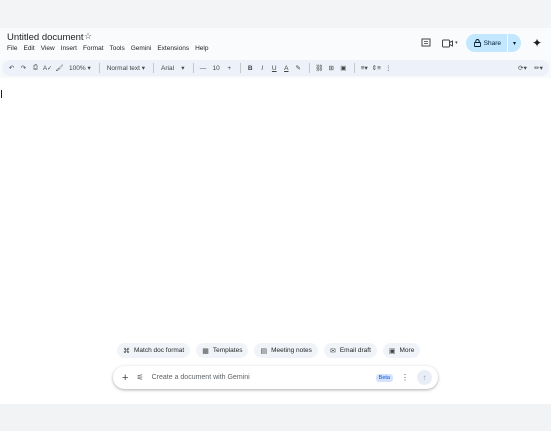 This screenshot has width=551, height=431. I want to click on chip-email-draft: ✉ Email draft, so click(350, 350).